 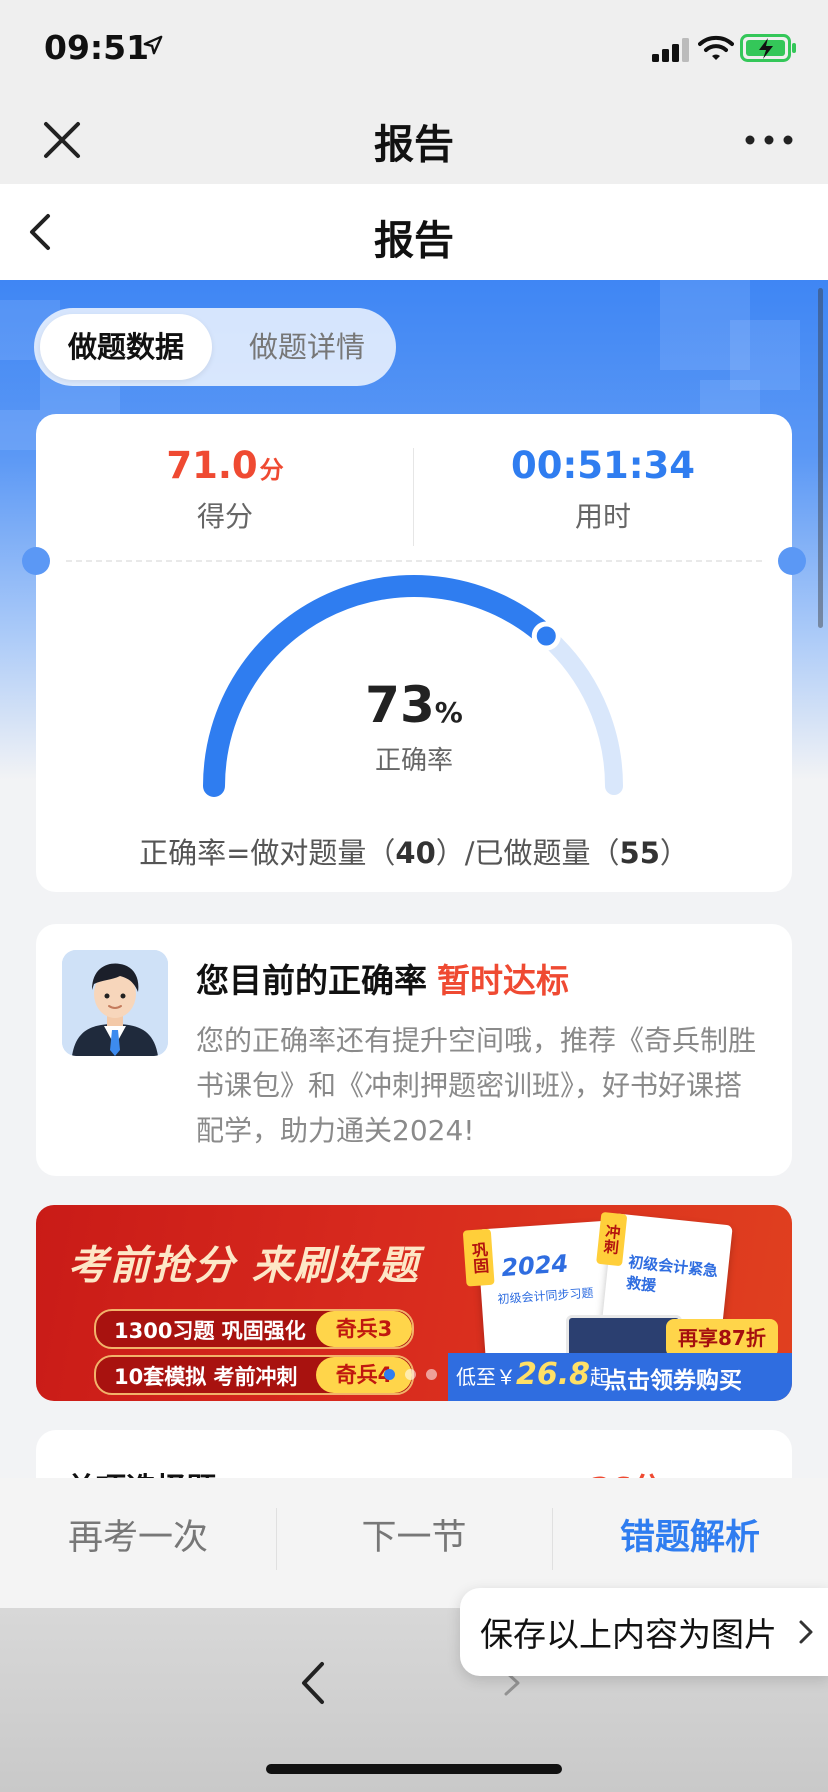 What do you see at coordinates (478, 1257) in the screenshot?
I see `book-1-badge: 巩固` at bounding box center [478, 1257].